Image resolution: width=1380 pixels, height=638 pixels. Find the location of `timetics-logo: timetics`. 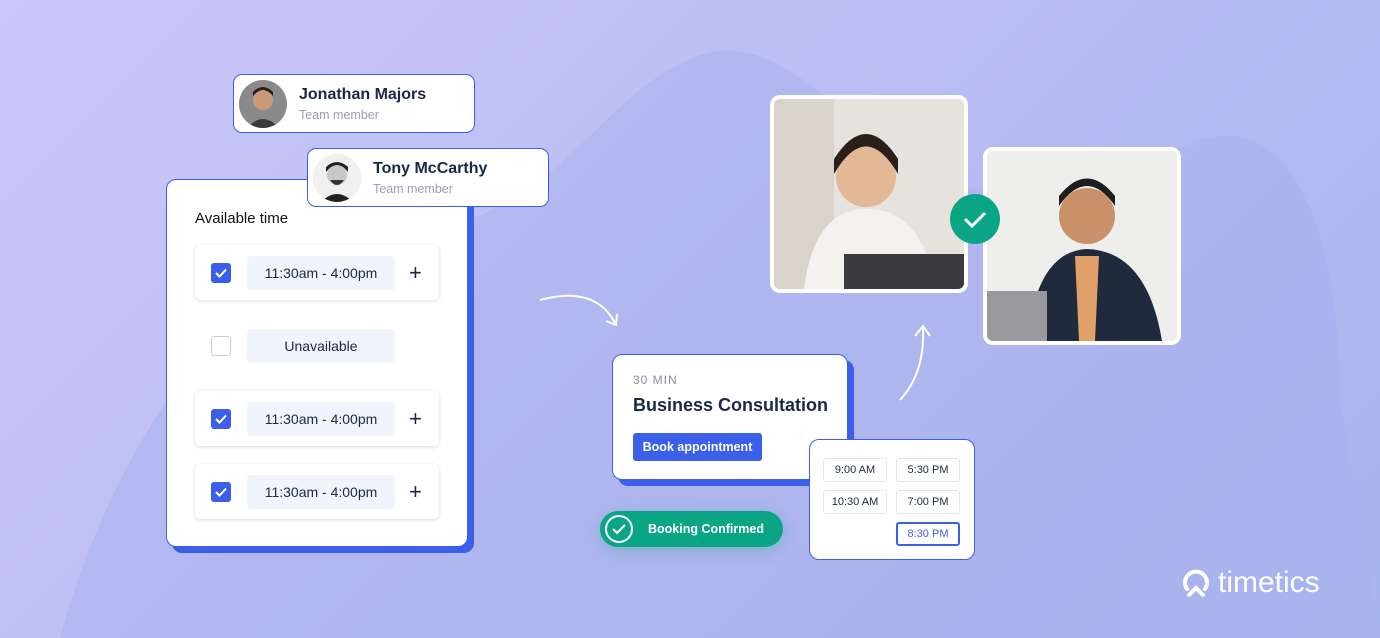

timetics-logo: timetics is located at coordinates (1250, 583).